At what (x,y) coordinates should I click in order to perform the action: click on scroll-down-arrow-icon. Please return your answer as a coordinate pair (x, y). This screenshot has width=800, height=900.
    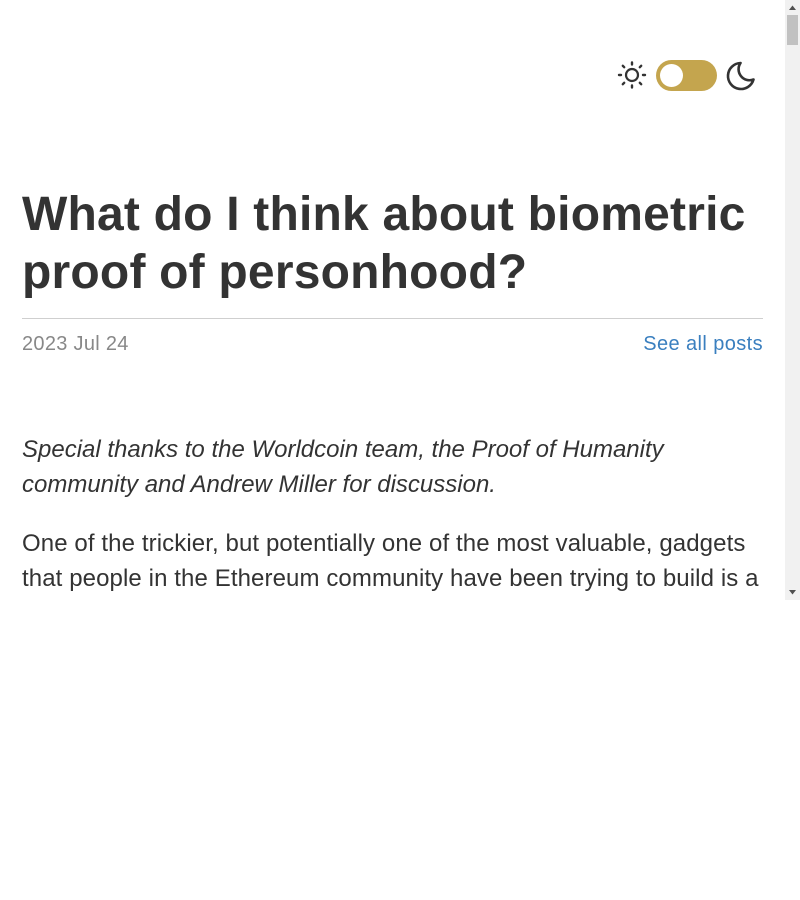
    Looking at the image, I should click on (792, 592).